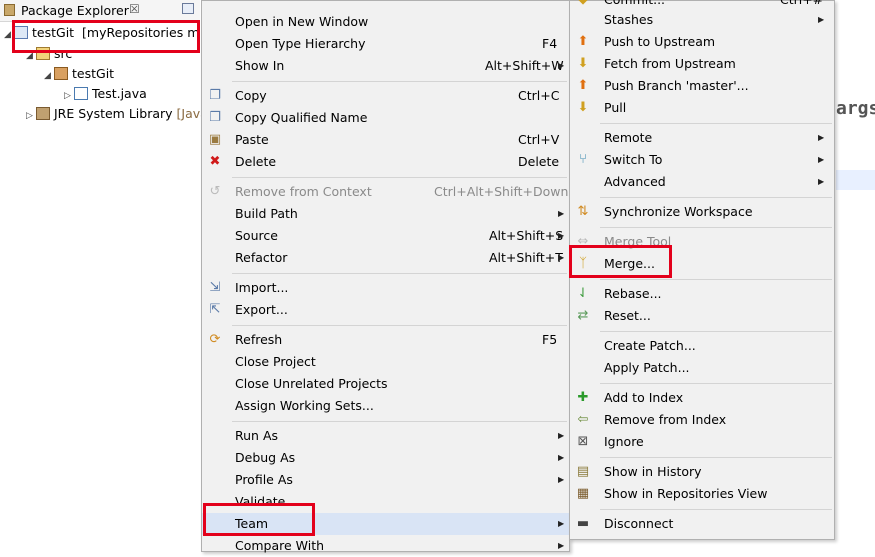 The image size is (875, 557). I want to click on menu-item-stashes: Stashes ▶, so click(702, 20).